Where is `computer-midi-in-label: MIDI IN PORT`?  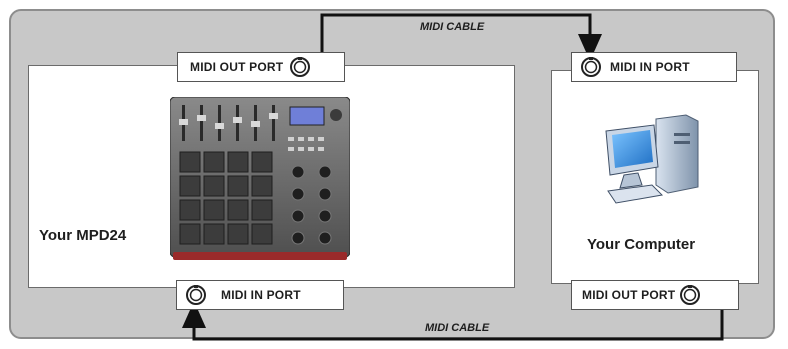
computer-midi-in-label: MIDI IN PORT is located at coordinates (650, 67).